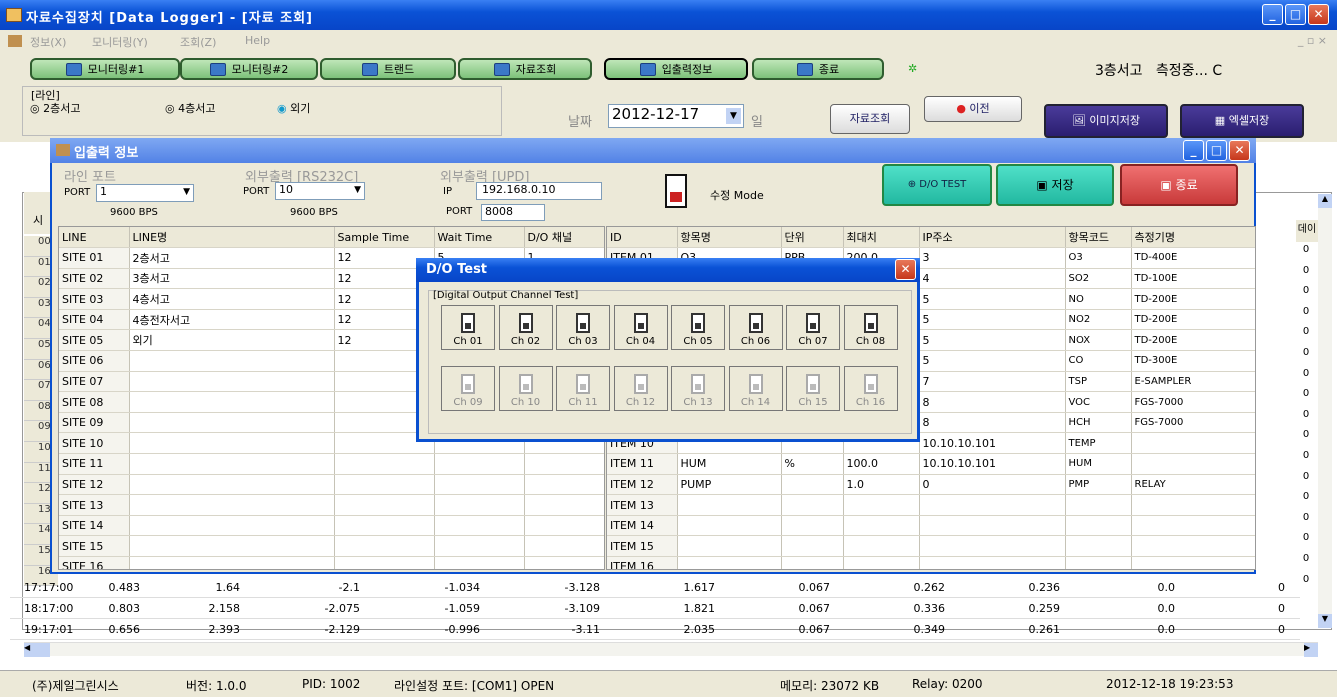 The height and width of the screenshot is (697, 1337). What do you see at coordinates (564, 238) in the screenshot?
I see `col-do-channel: D/O 채널` at bounding box center [564, 238].